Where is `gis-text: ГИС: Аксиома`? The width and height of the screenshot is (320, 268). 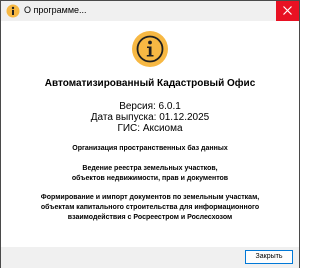
gis-text: ГИС: Аксиома is located at coordinates (150, 128).